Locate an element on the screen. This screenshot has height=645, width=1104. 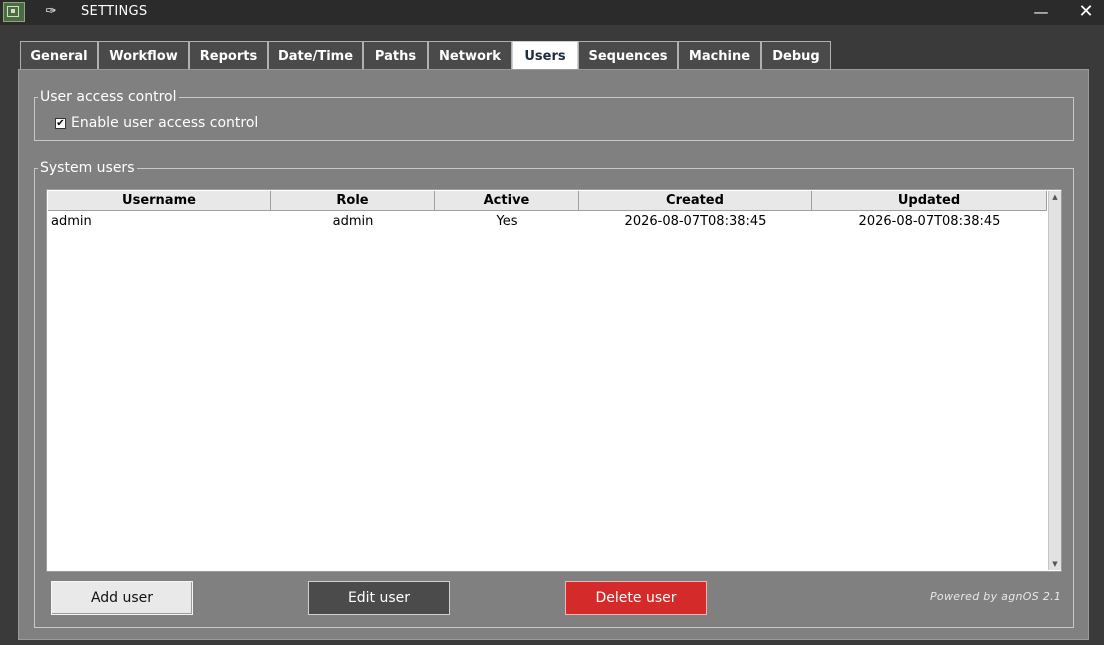
column-header-role: Role is located at coordinates (353, 201).